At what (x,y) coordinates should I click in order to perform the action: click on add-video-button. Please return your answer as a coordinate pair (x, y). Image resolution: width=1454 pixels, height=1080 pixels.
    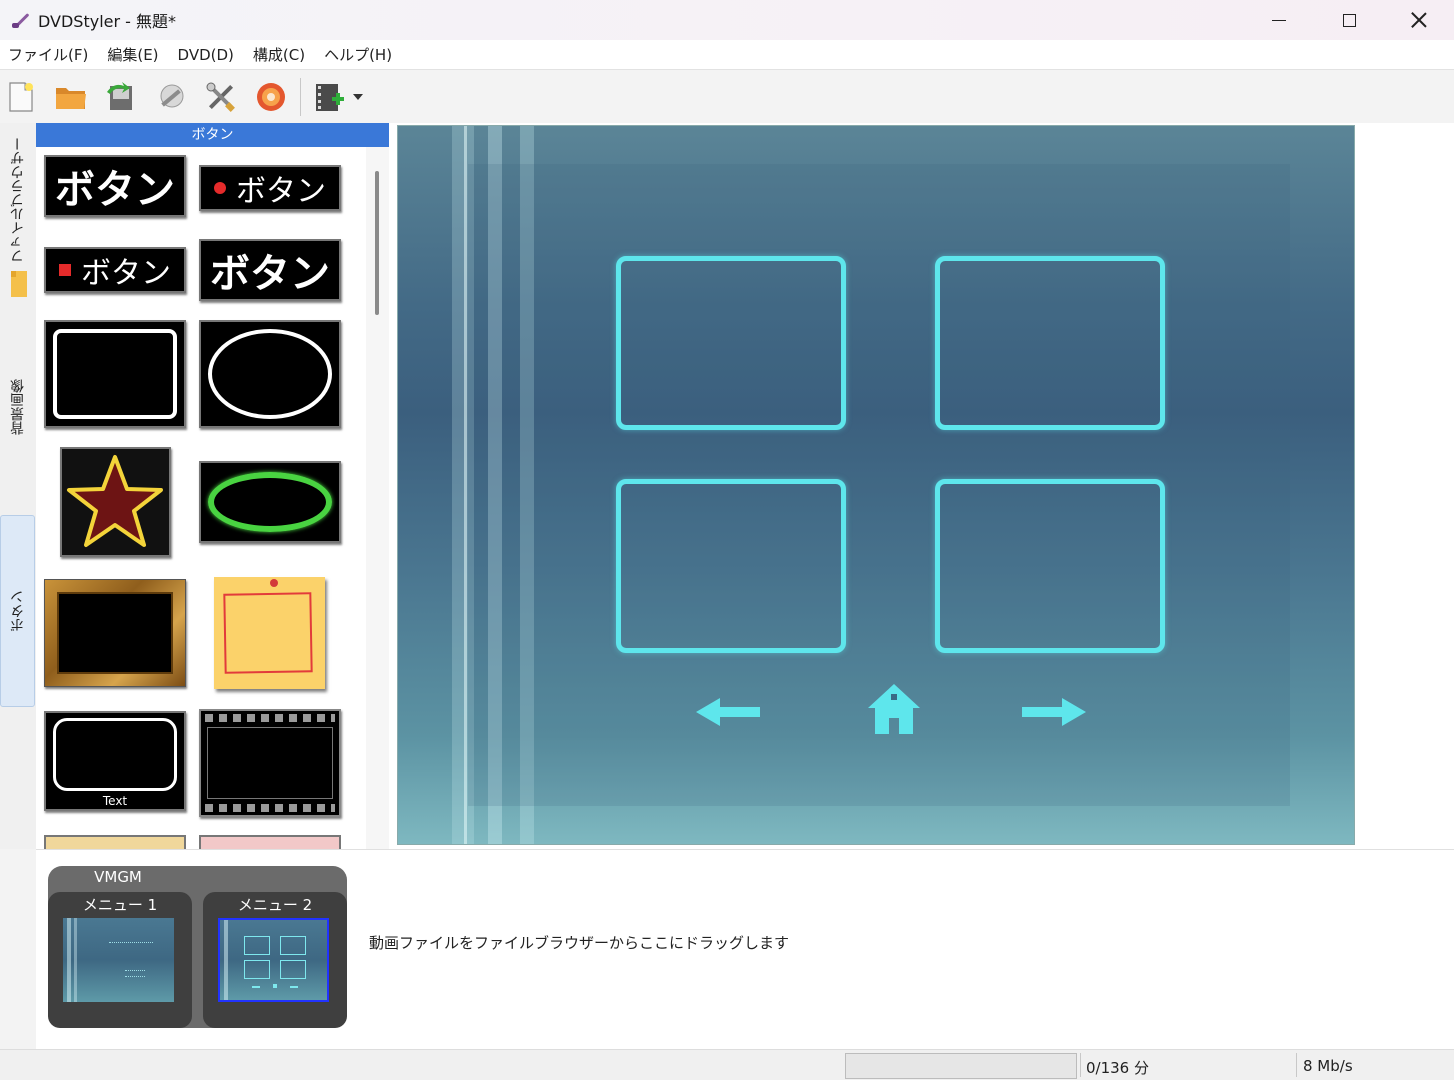
    Looking at the image, I should click on (330, 97).